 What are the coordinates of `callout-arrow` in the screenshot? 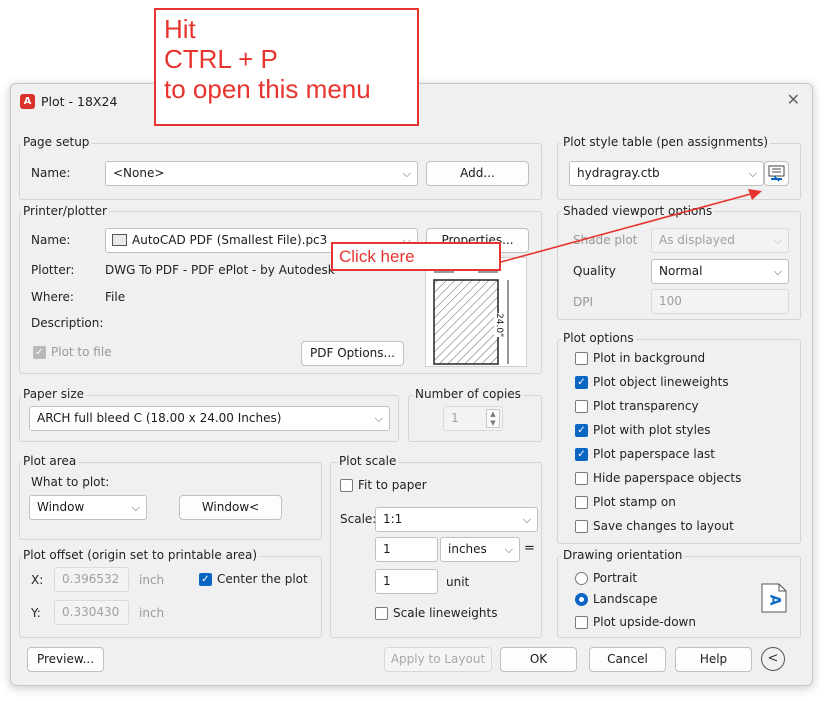 It's located at (631, 226).